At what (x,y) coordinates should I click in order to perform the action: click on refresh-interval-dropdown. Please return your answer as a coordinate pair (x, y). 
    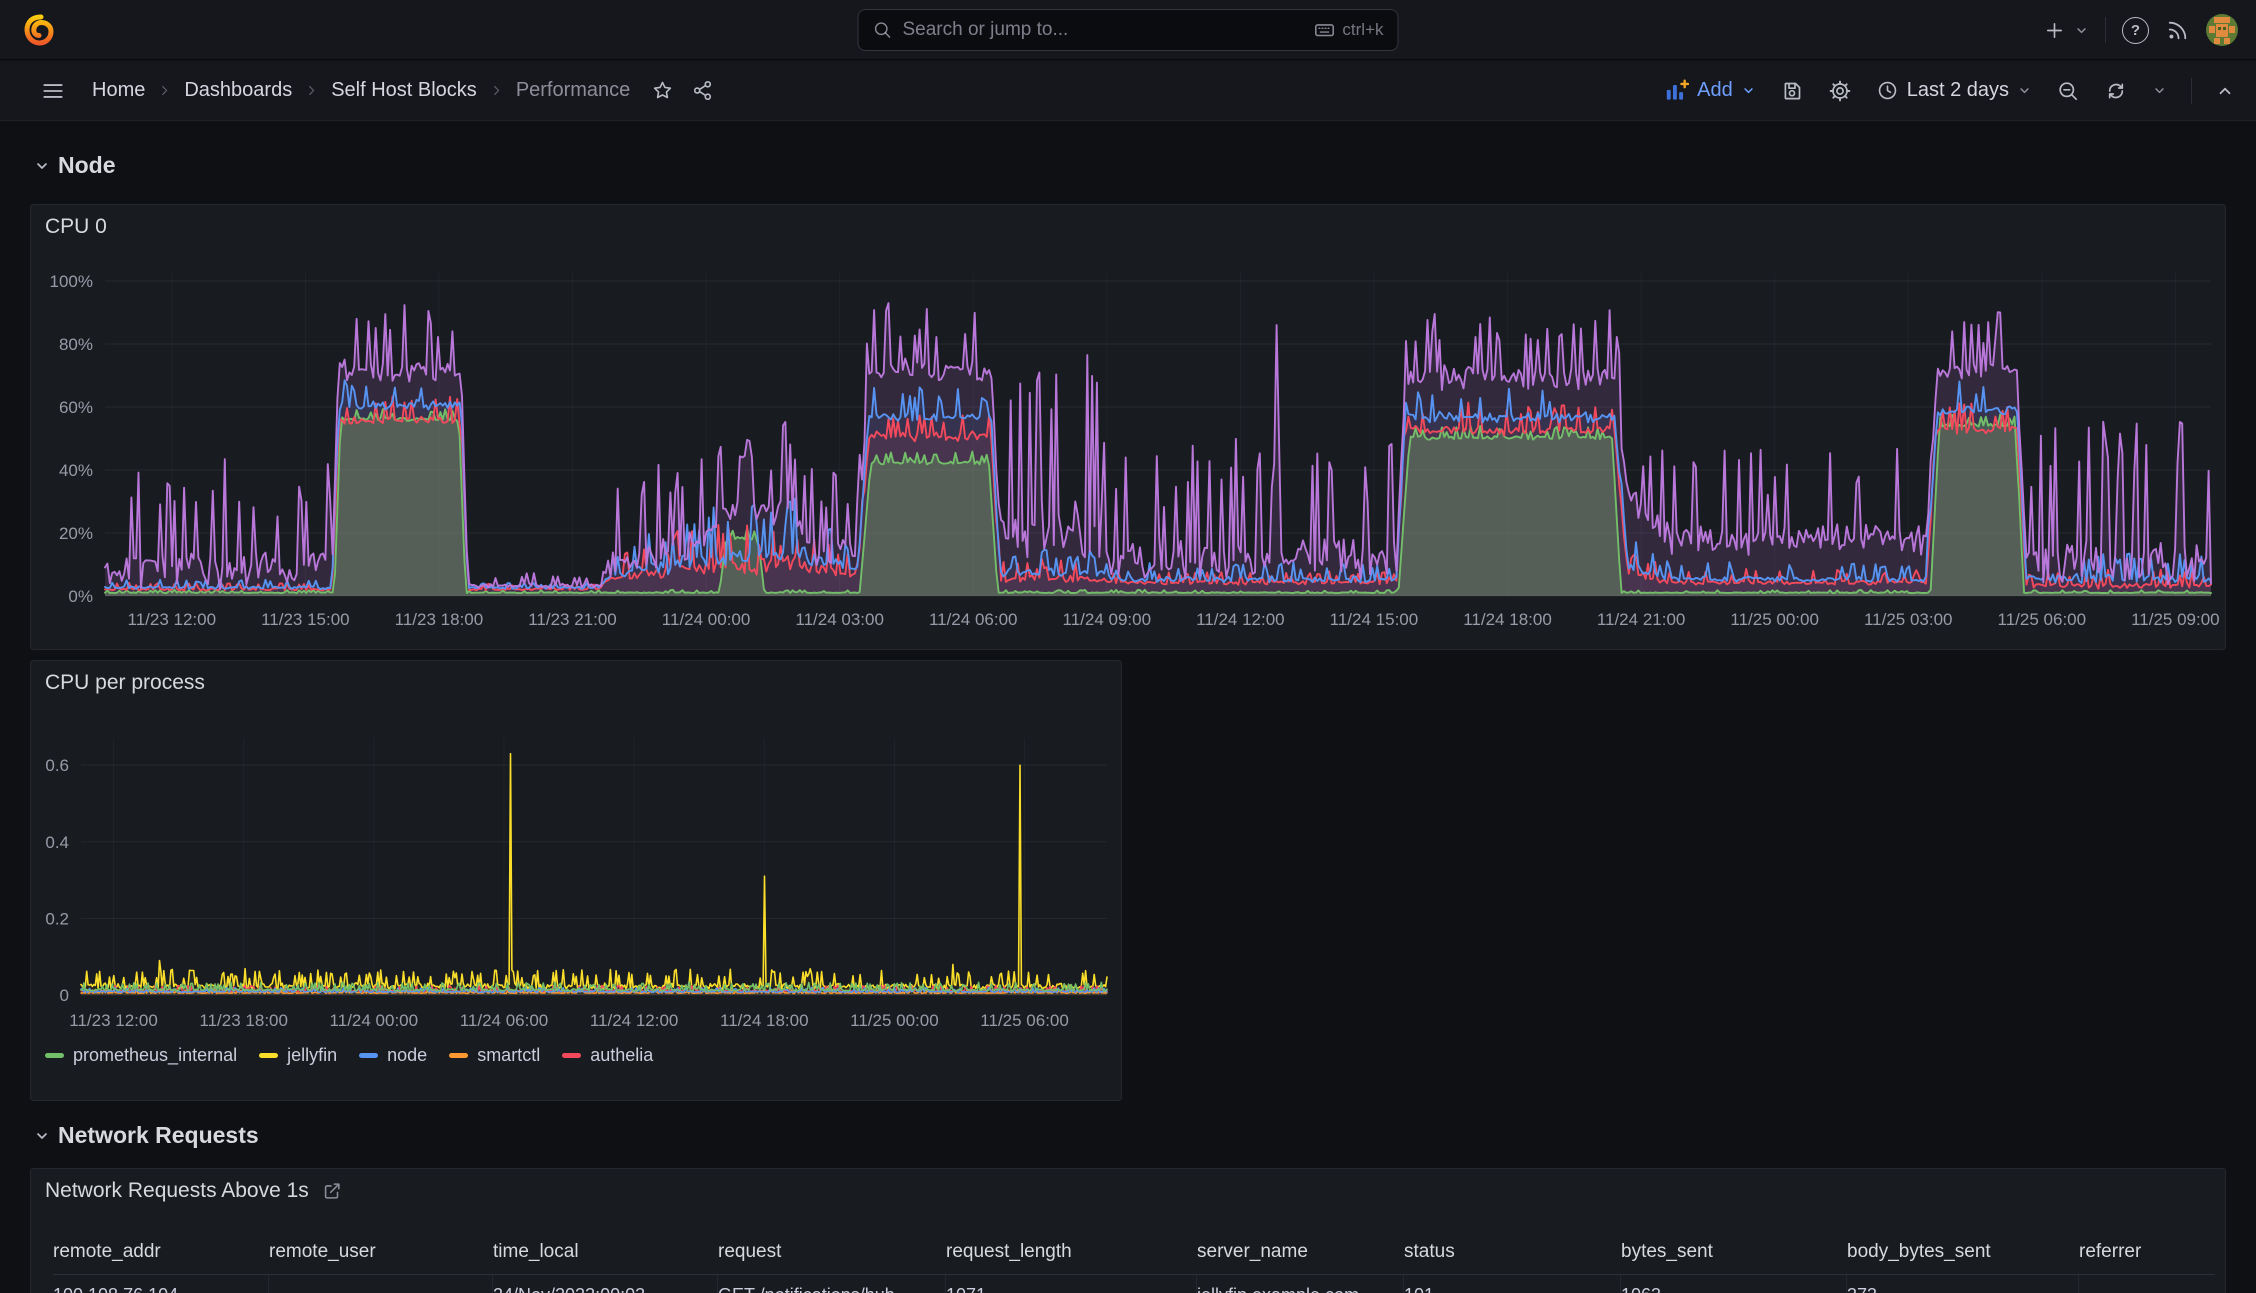
    Looking at the image, I should click on (2159, 90).